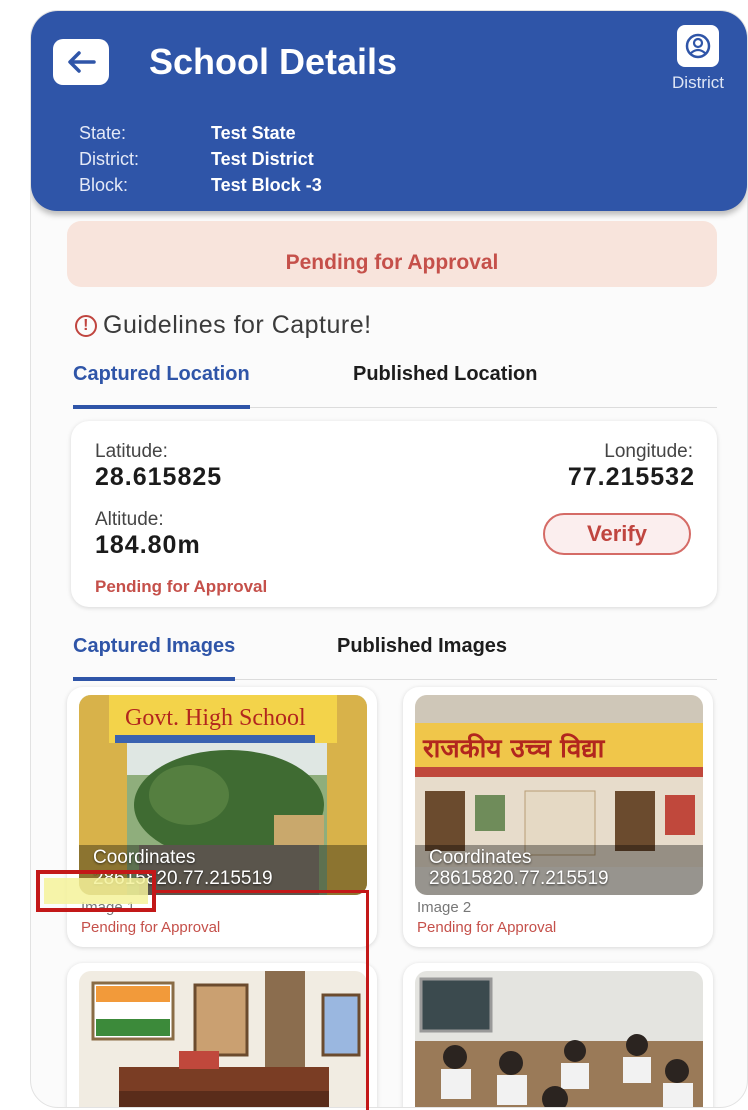 This screenshot has width=748, height=1110. I want to click on verify-button: Verify, so click(617, 534).